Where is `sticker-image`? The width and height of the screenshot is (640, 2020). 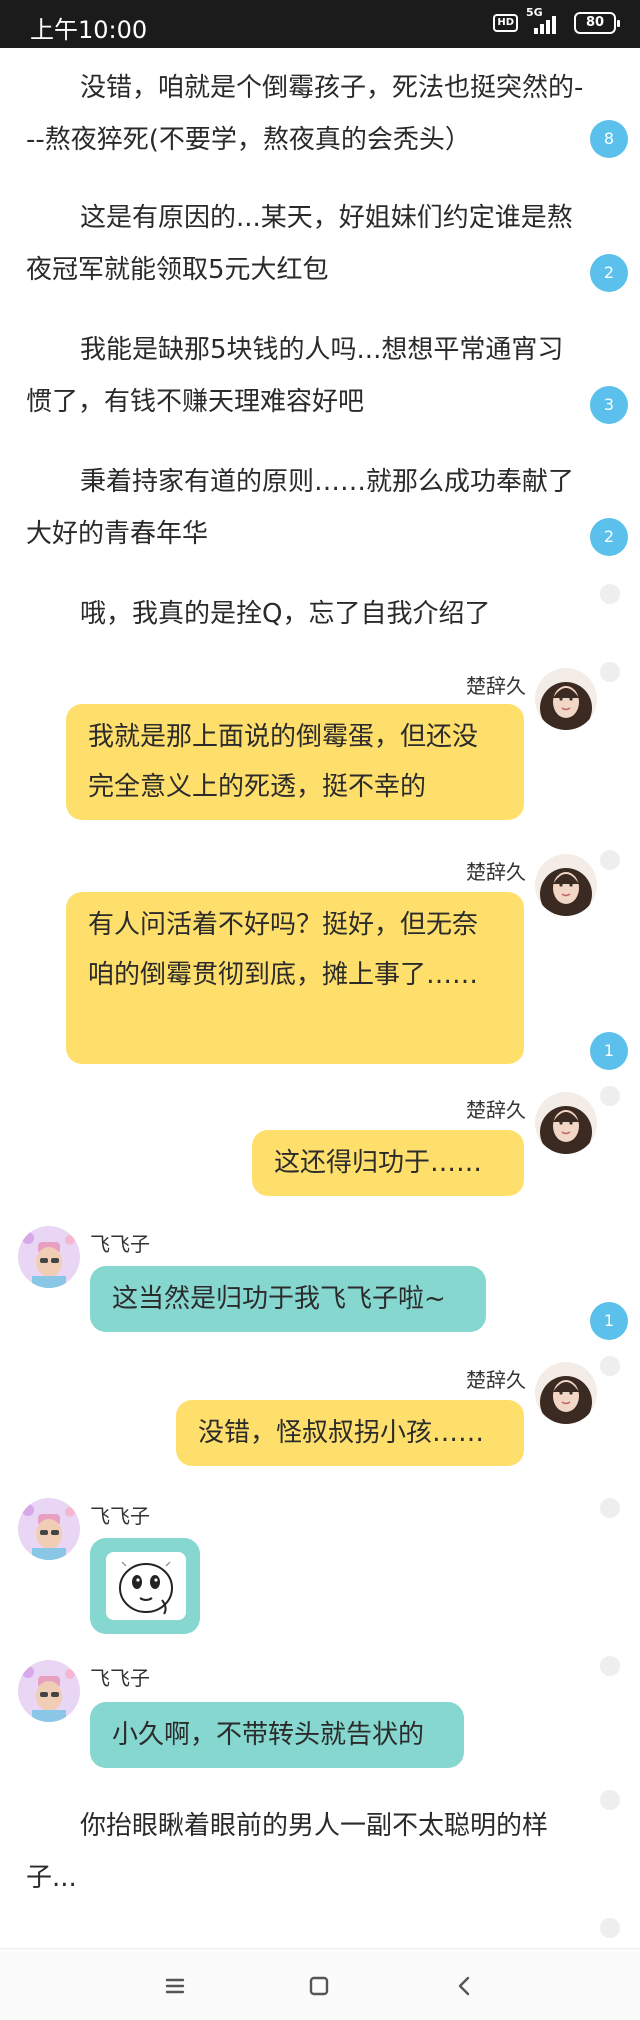
sticker-image is located at coordinates (146, 1586).